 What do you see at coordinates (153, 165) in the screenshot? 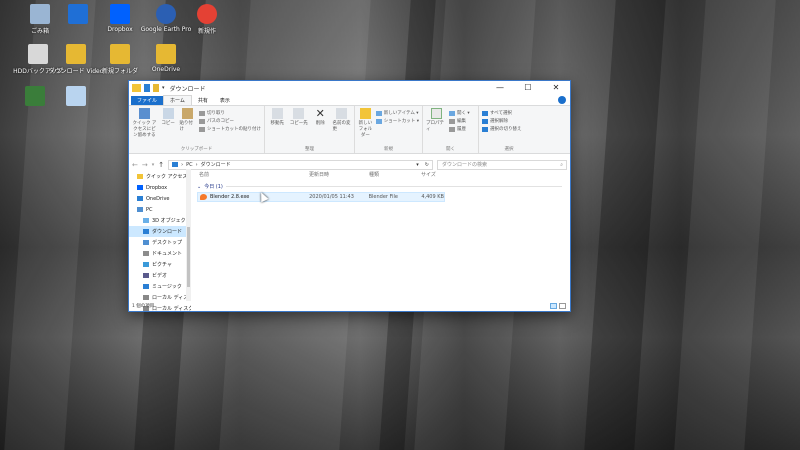
I see `recent-dropdown-icon: ▾` at bounding box center [153, 165].